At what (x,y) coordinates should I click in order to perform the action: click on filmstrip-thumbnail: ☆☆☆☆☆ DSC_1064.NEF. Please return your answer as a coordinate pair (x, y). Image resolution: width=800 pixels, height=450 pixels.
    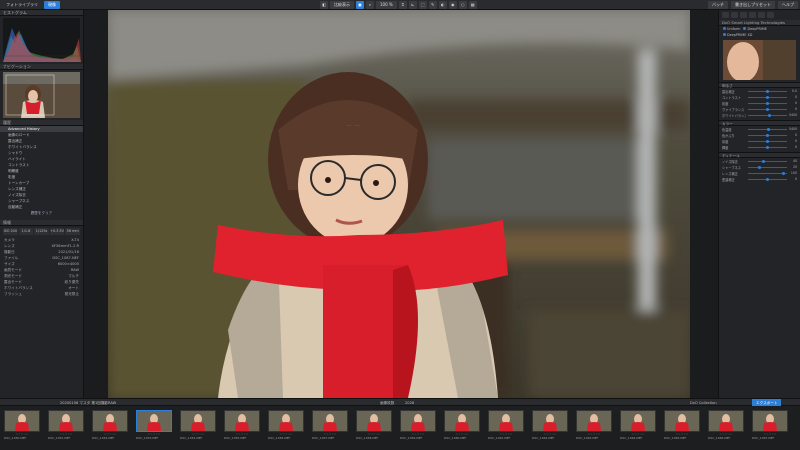
    Looking at the image, I should click on (638, 428).